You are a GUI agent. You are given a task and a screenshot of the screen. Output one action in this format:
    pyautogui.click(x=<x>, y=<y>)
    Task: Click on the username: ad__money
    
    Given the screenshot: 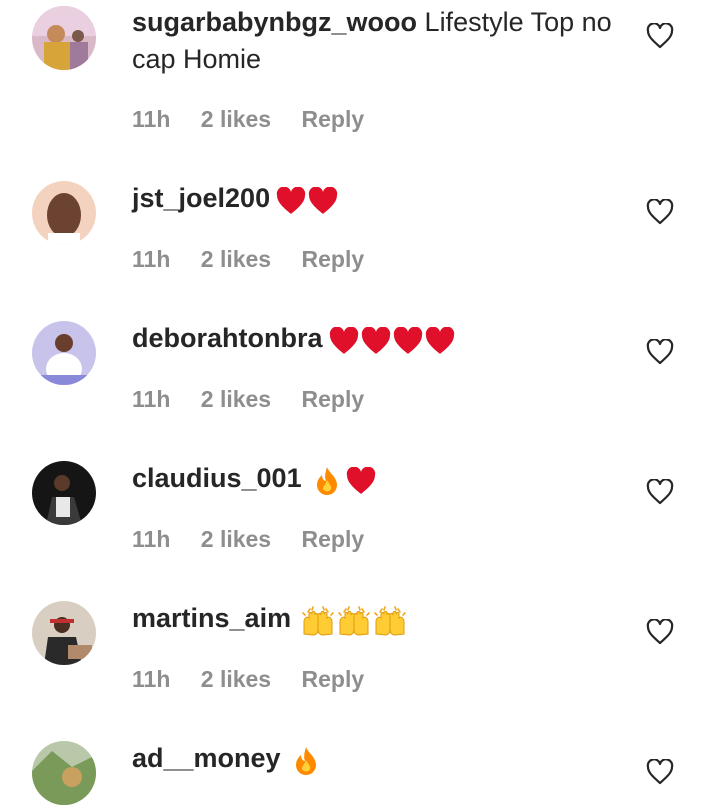 What is the action you would take?
    pyautogui.click(x=206, y=758)
    